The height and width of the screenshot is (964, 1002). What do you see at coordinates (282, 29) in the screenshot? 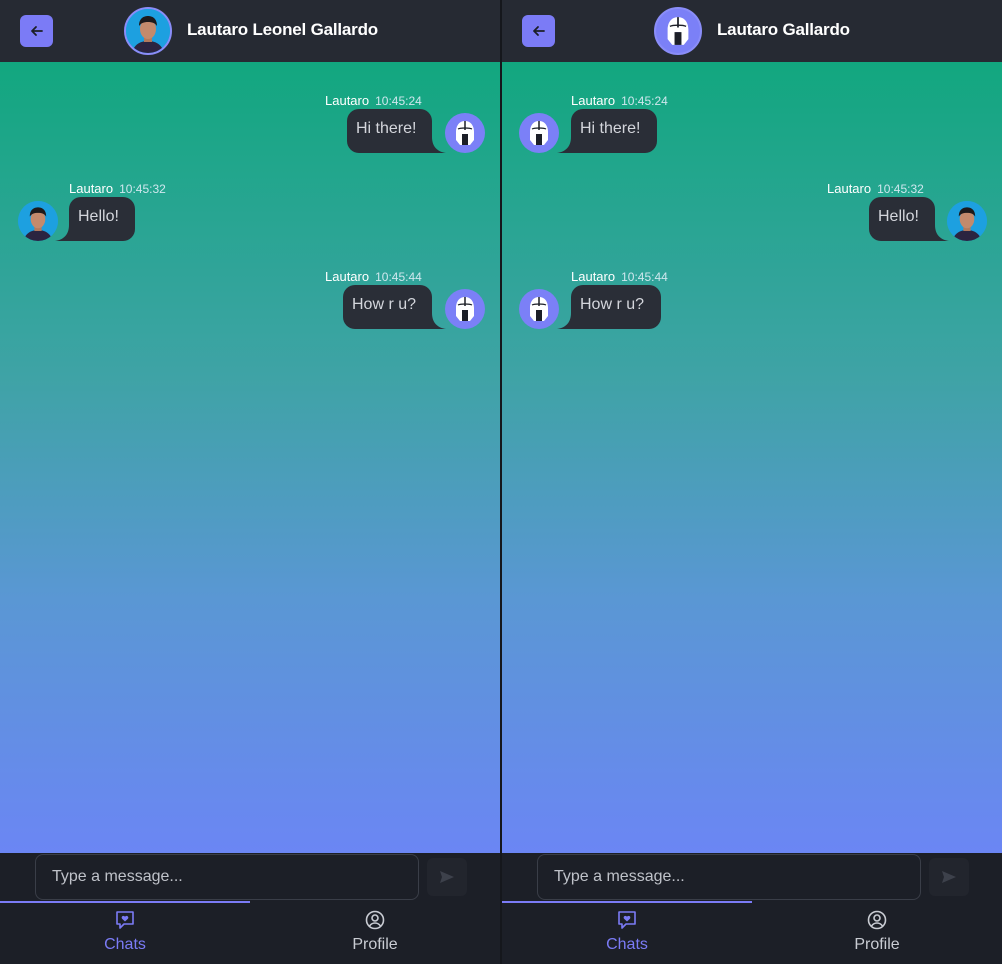
I see `chat-title: Lautaro Leonel Gallardo` at bounding box center [282, 29].